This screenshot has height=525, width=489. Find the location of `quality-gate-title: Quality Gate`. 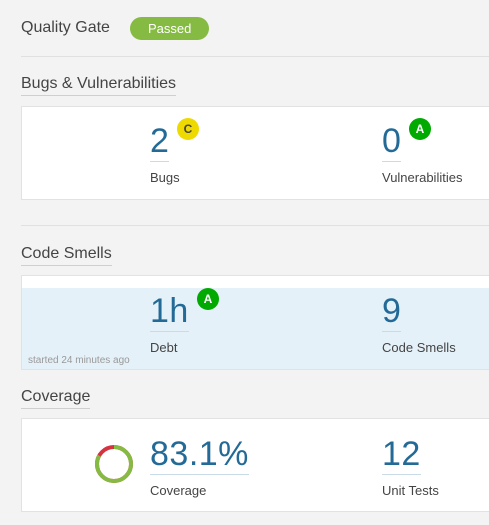

quality-gate-title: Quality Gate is located at coordinates (65, 27).